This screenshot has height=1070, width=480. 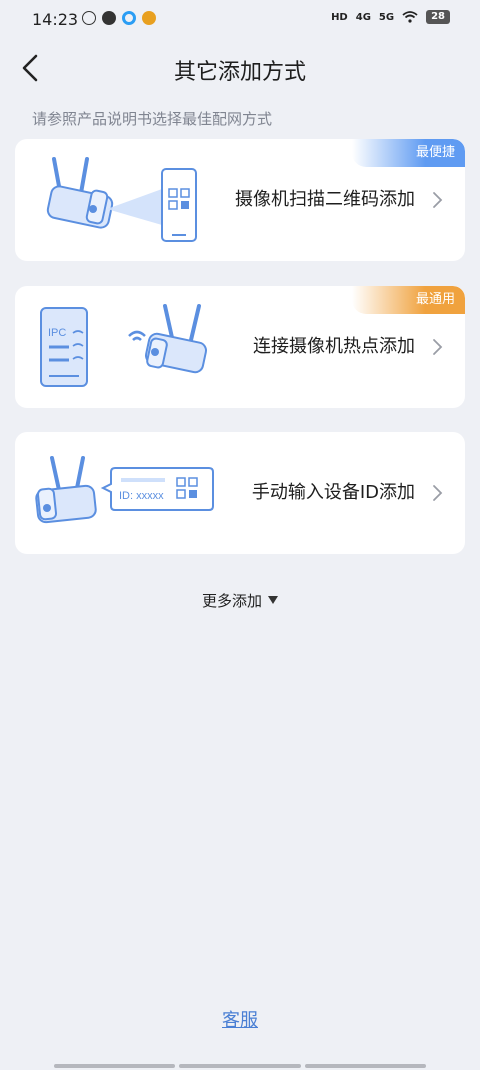 I want to click on more-add-toggle: 更多添加, so click(x=240, y=600).